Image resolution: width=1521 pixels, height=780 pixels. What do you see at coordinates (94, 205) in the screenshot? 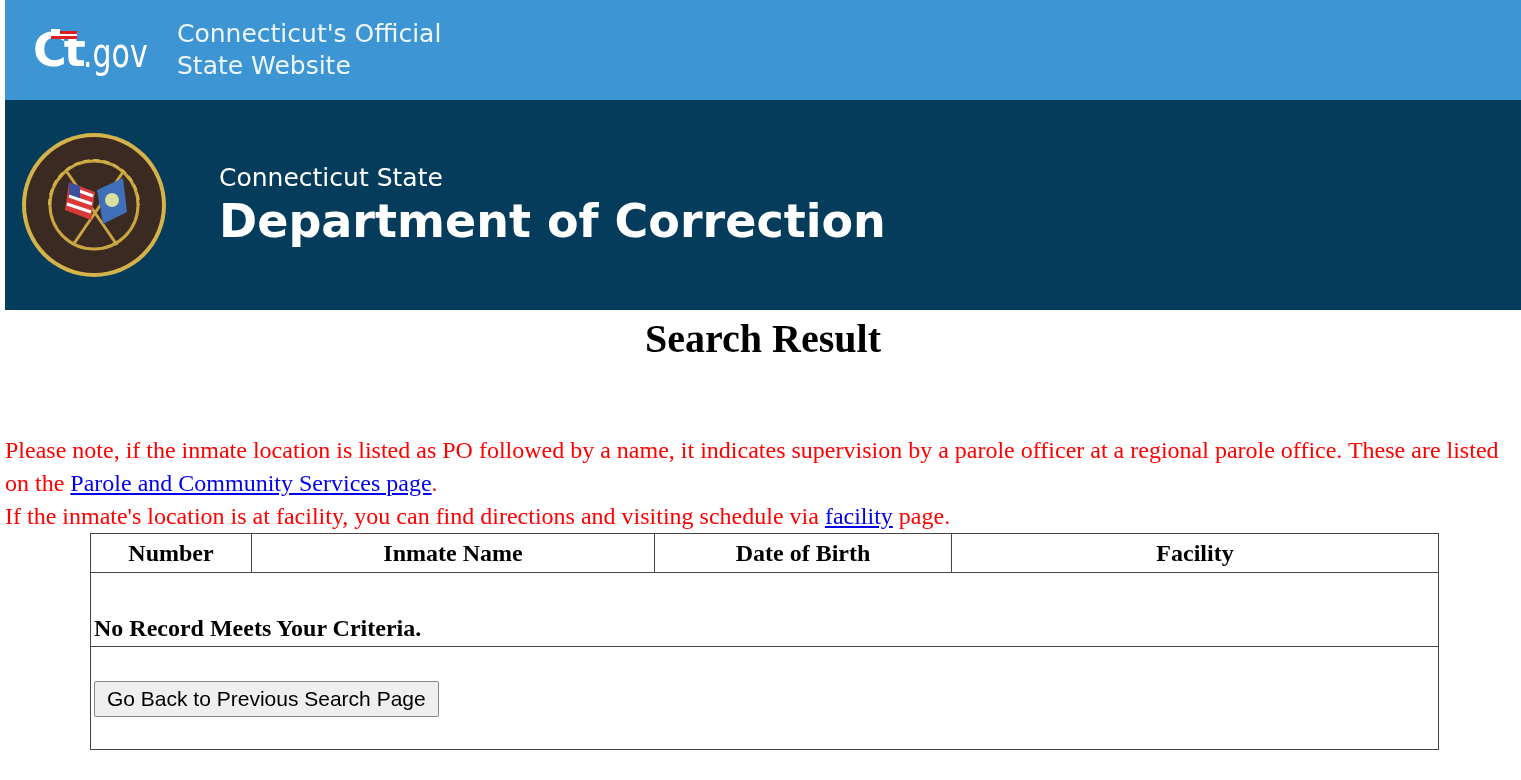
I see `seal-emblem-icon` at bounding box center [94, 205].